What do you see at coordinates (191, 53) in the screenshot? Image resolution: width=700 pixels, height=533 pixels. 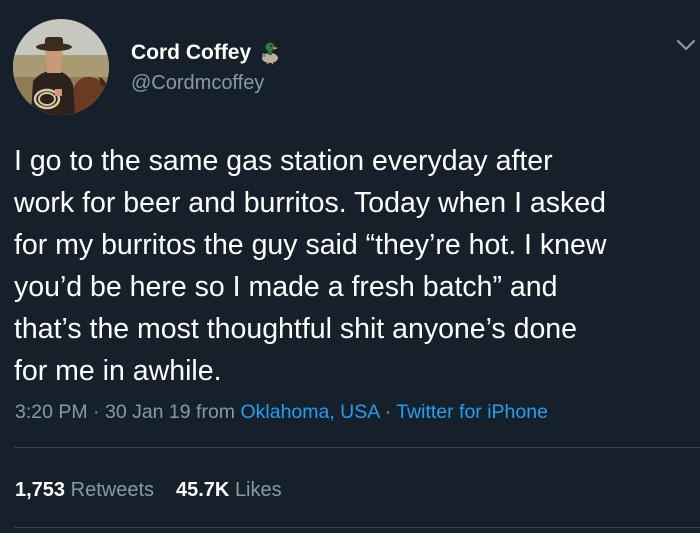 I see `author-display-name: Cord Coffey` at bounding box center [191, 53].